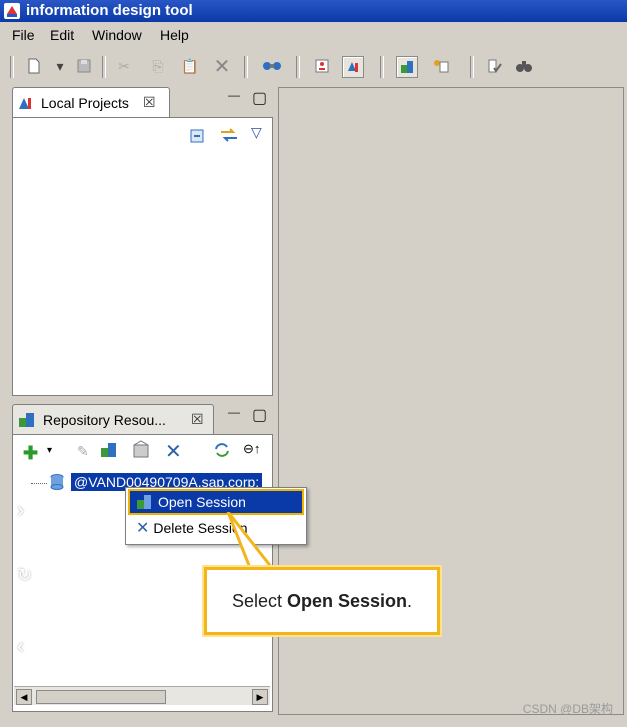 This screenshot has height=727, width=627. What do you see at coordinates (12, 11) in the screenshot?
I see `app-icon` at bounding box center [12, 11].